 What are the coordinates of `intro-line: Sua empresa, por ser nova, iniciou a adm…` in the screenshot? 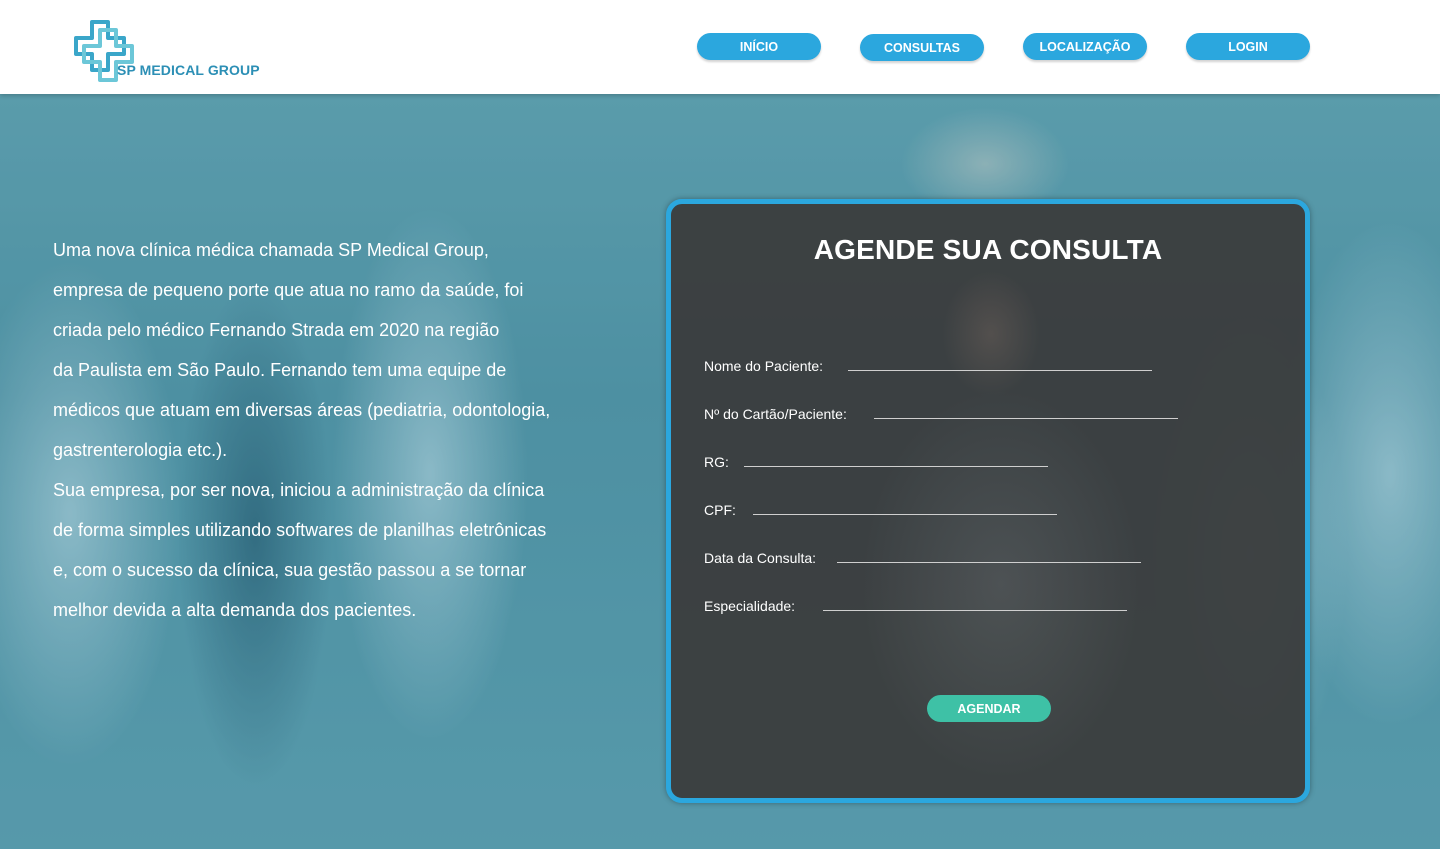 It's located at (299, 490).